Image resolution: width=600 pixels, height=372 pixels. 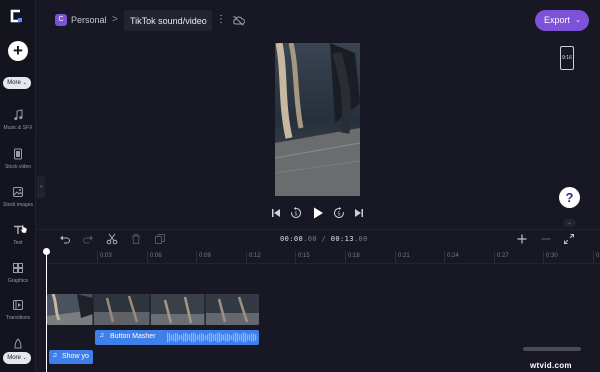 I want to click on timecode-display: 00:00.00 / 00:13.00, so click(x=324, y=239).